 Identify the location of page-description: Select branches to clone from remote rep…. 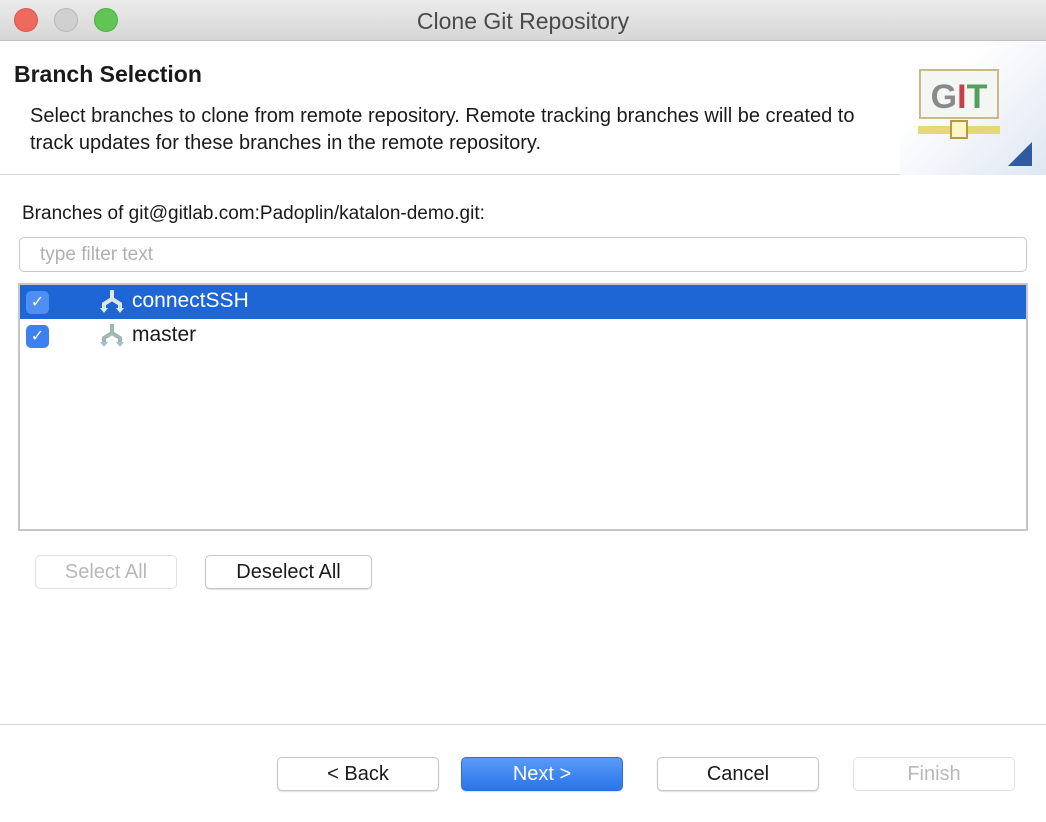
(442, 129).